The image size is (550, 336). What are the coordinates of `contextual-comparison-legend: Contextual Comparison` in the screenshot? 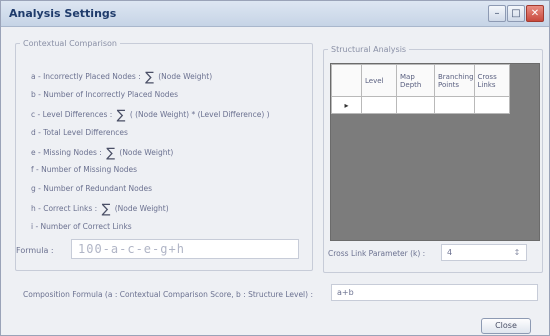 It's located at (70, 43).